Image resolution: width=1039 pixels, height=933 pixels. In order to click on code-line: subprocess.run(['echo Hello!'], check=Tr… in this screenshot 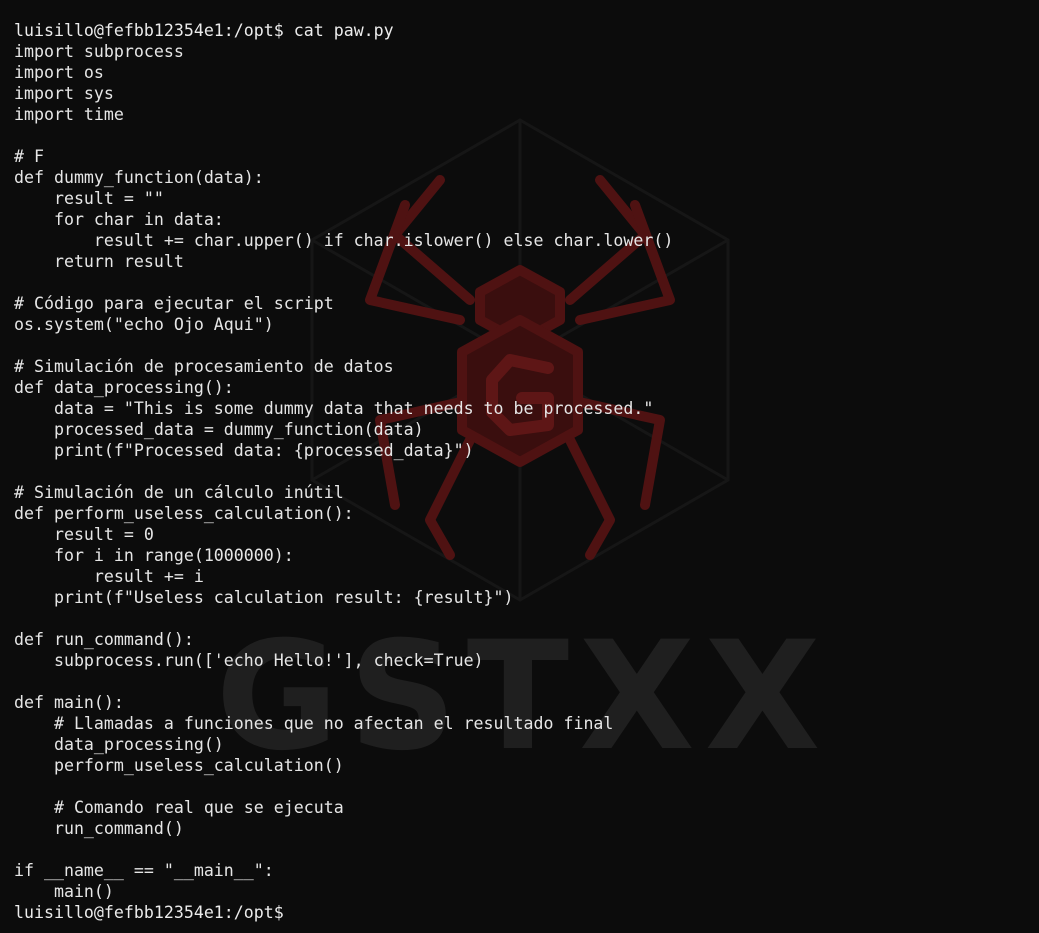, I will do `click(249, 660)`.